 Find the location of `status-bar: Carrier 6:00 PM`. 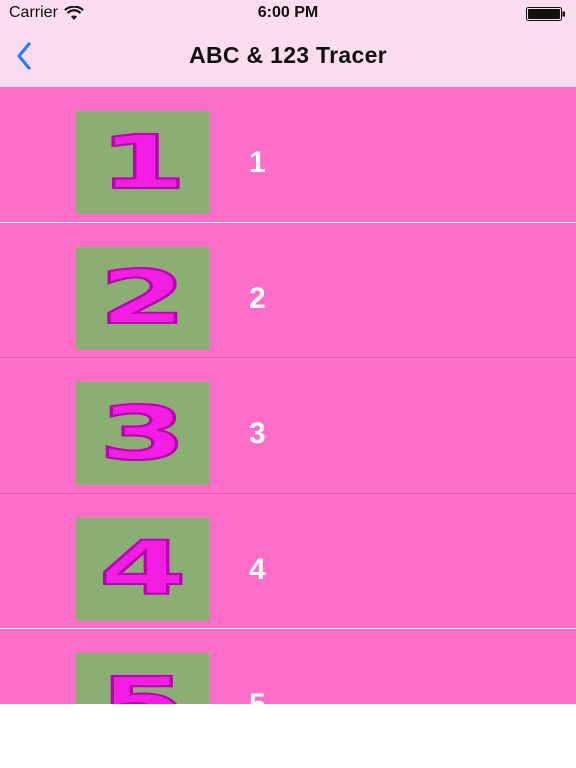

status-bar: Carrier 6:00 PM is located at coordinates (288, 14).